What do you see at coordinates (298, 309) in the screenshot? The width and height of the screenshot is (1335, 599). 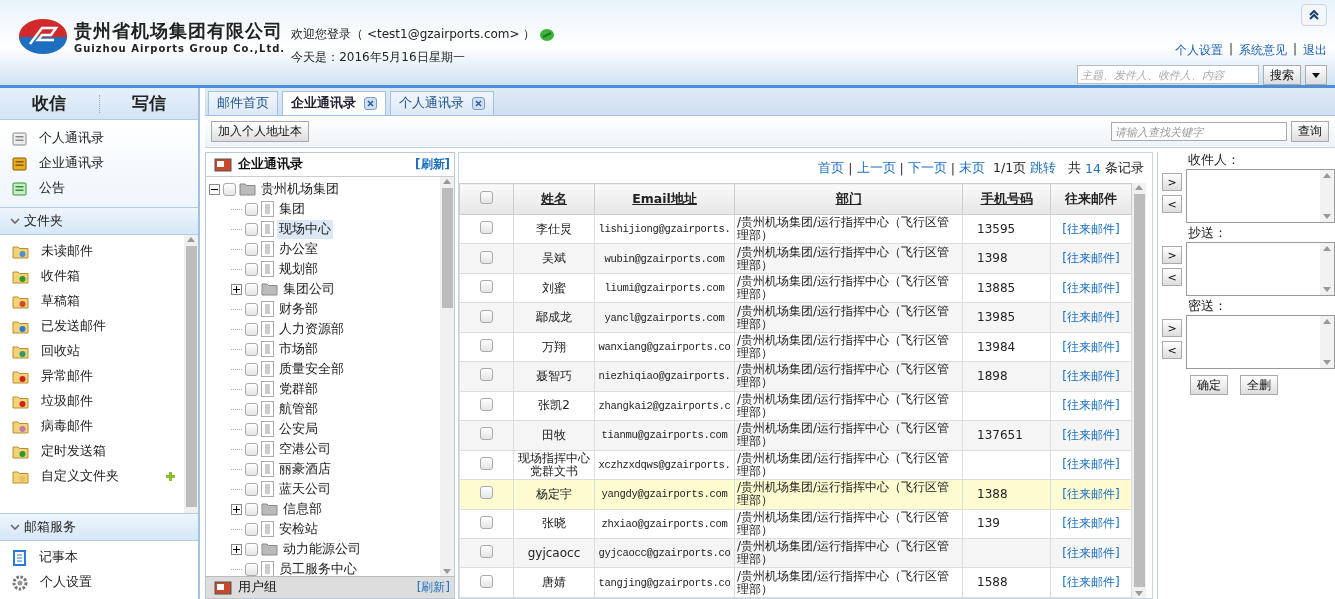 I see `tree-item: 财务部` at bounding box center [298, 309].